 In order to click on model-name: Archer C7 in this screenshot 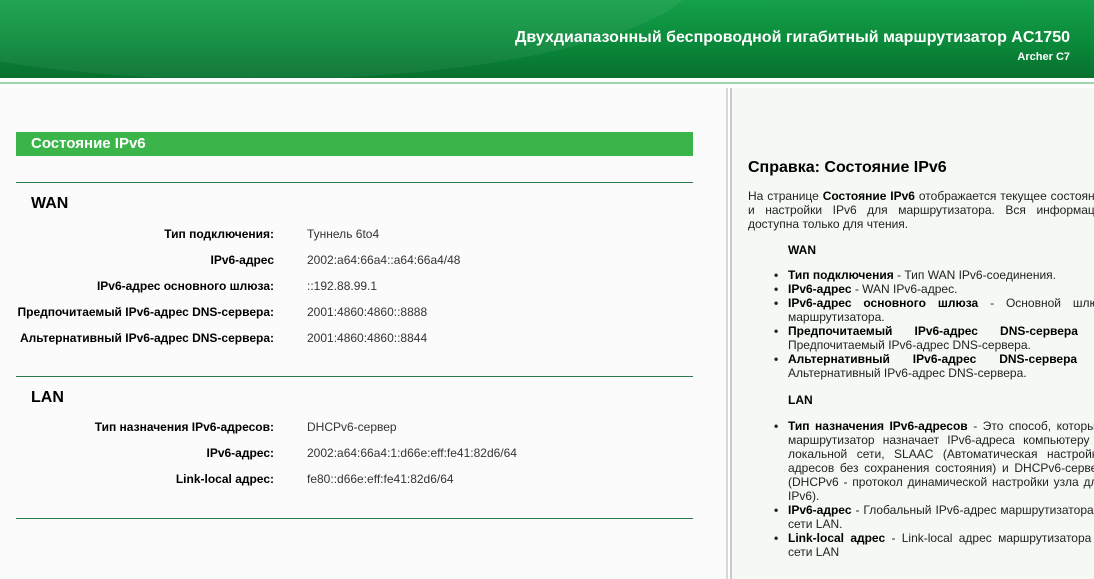, I will do `click(1043, 57)`.